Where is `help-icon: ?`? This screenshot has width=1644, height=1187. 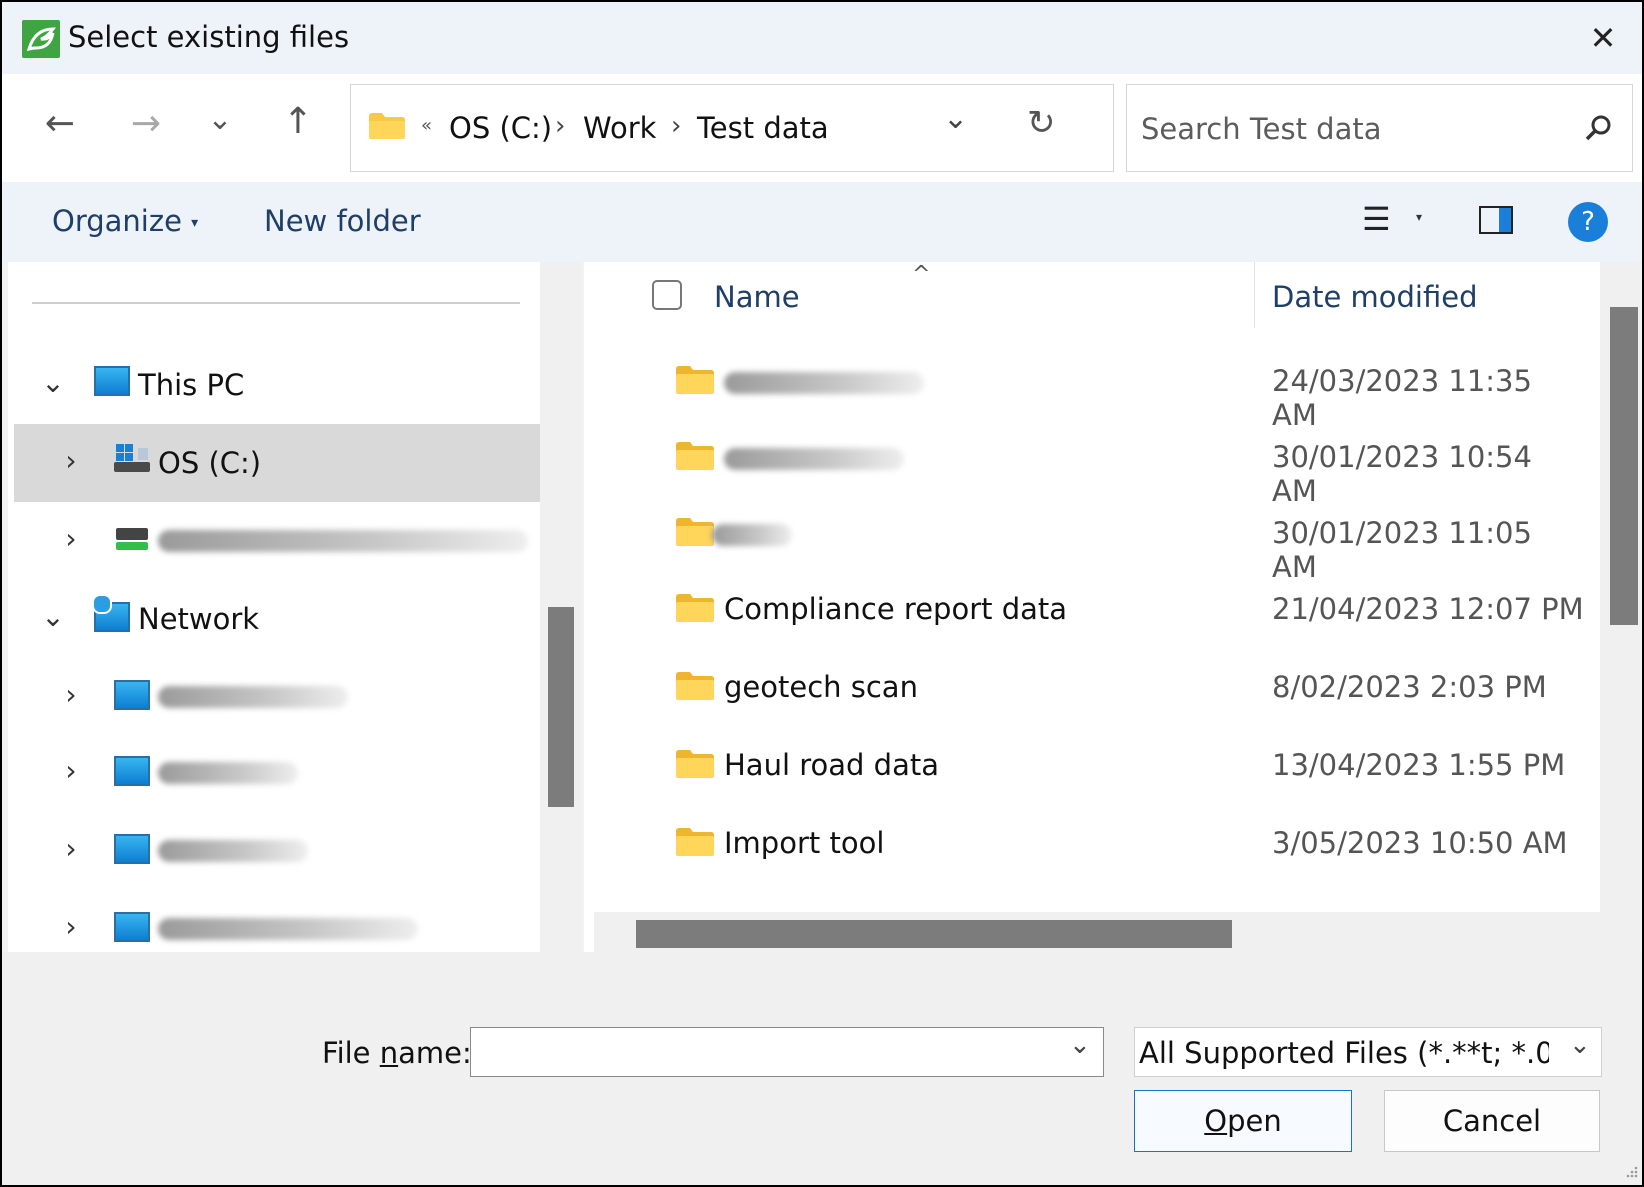 help-icon: ? is located at coordinates (1588, 222).